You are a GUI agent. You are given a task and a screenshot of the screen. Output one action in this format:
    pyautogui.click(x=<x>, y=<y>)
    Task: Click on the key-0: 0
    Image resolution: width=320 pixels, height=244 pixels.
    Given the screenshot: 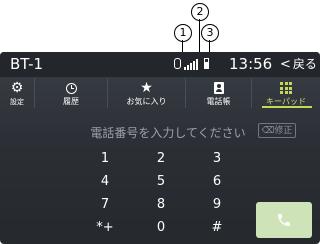 What is the action you would take?
    pyautogui.click(x=161, y=228)
    